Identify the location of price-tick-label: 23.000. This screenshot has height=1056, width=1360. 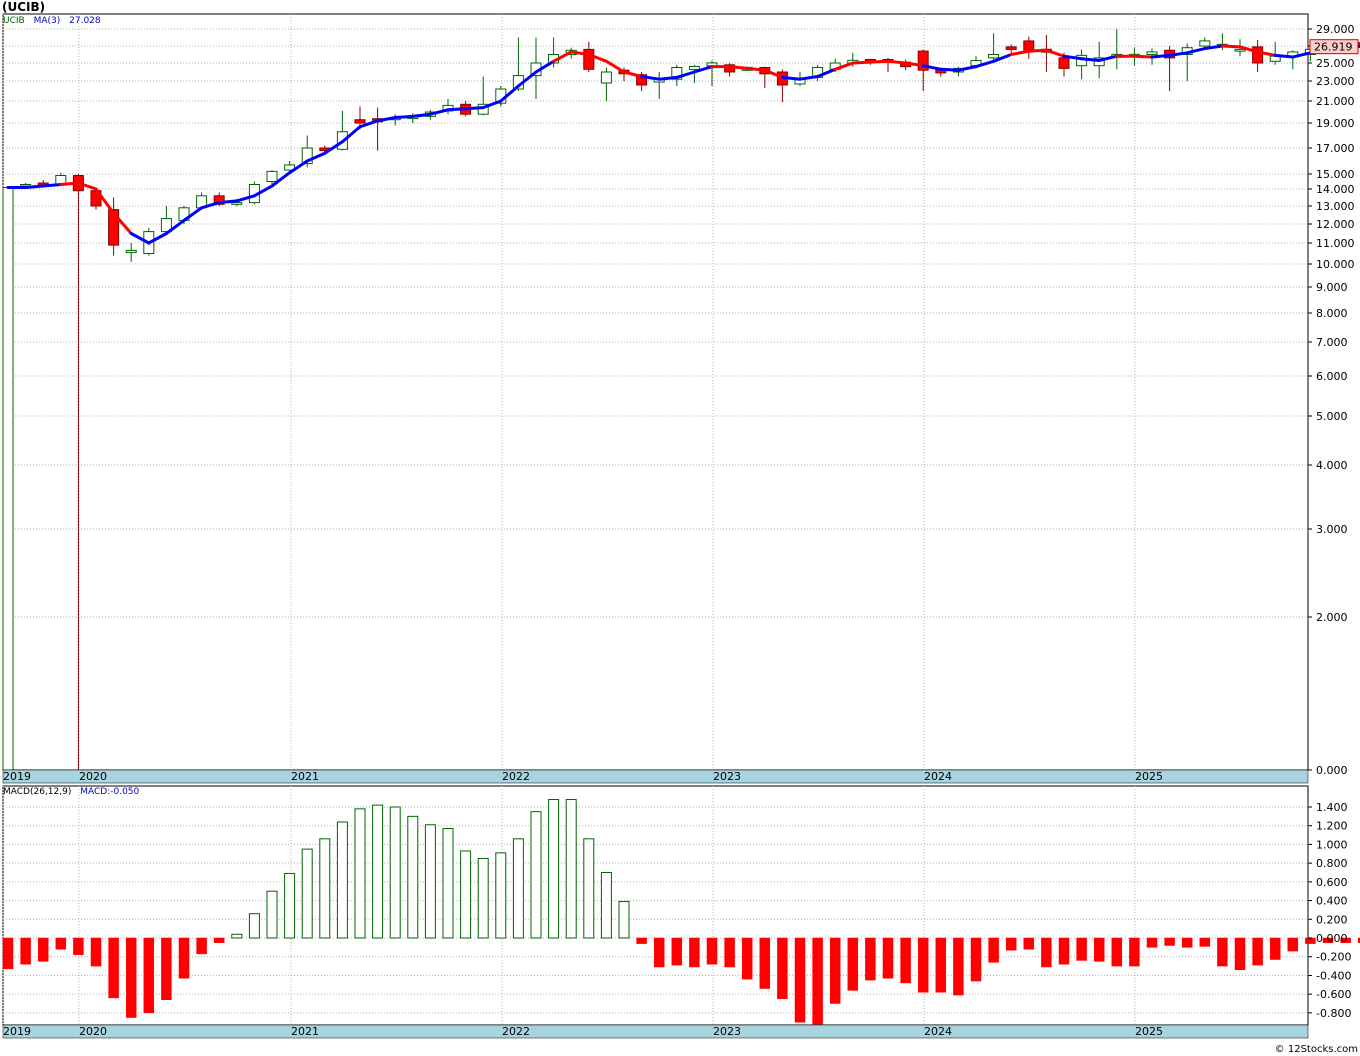
(1335, 81).